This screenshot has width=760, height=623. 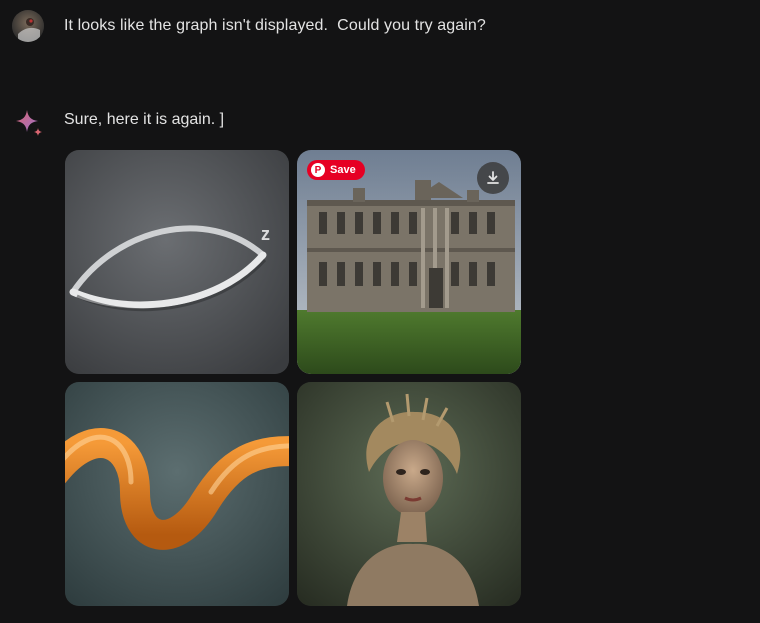 I want to click on user-avatar, so click(x=28, y=26).